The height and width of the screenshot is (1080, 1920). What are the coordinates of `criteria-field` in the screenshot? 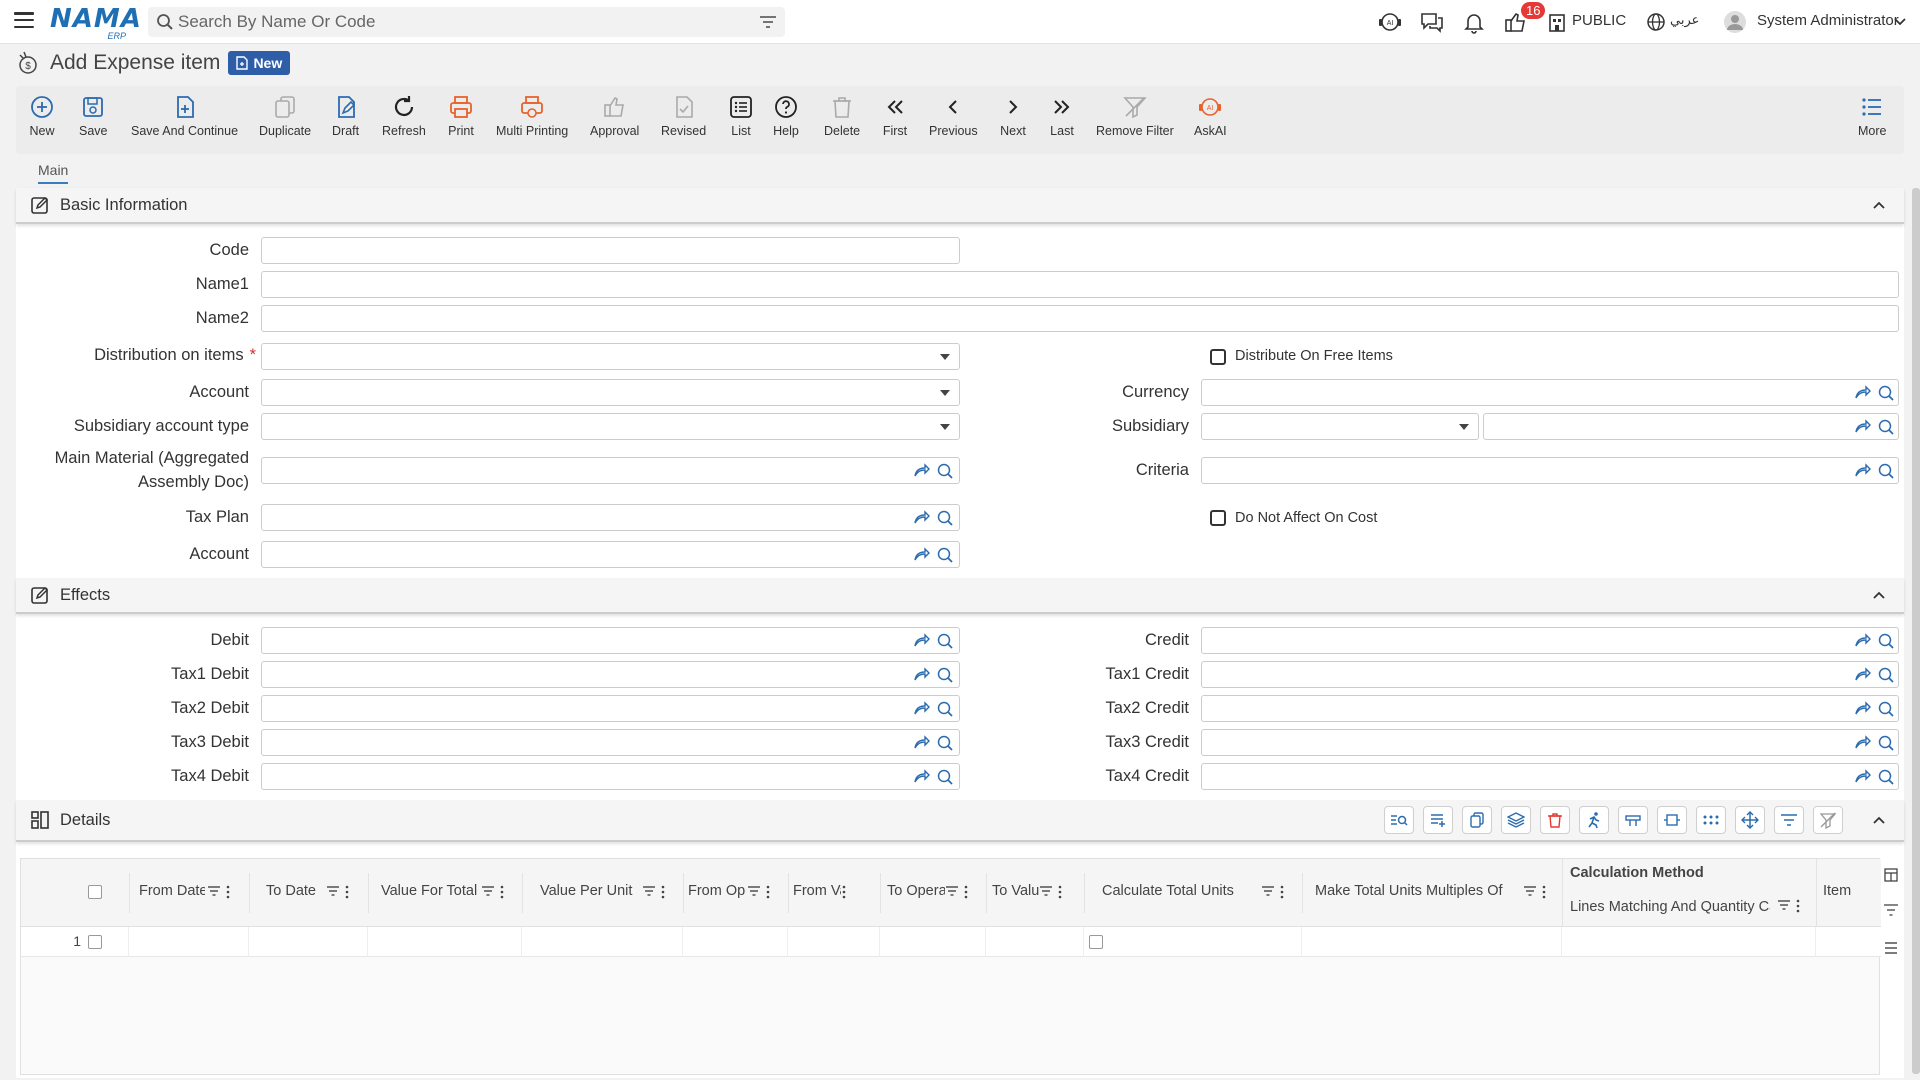 It's located at (1550, 470).